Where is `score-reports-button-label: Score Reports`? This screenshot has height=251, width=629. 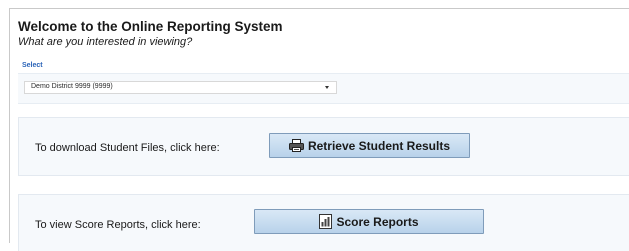
score-reports-button-label: Score Reports is located at coordinates (377, 221).